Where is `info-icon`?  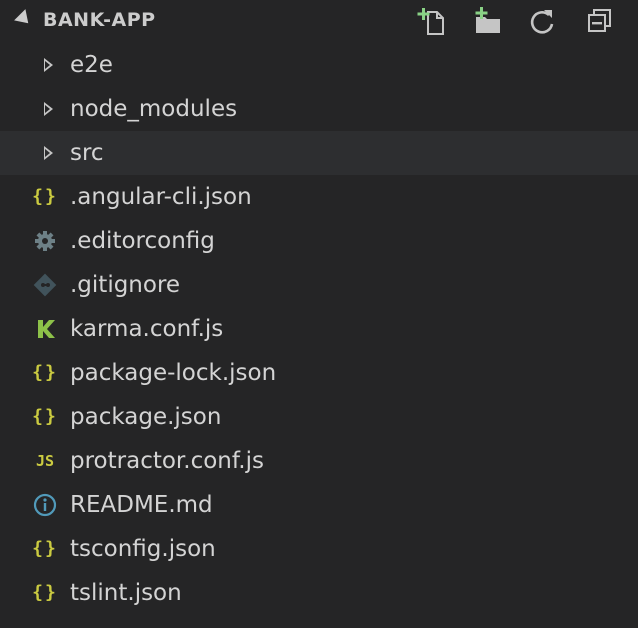 info-icon is located at coordinates (45, 505).